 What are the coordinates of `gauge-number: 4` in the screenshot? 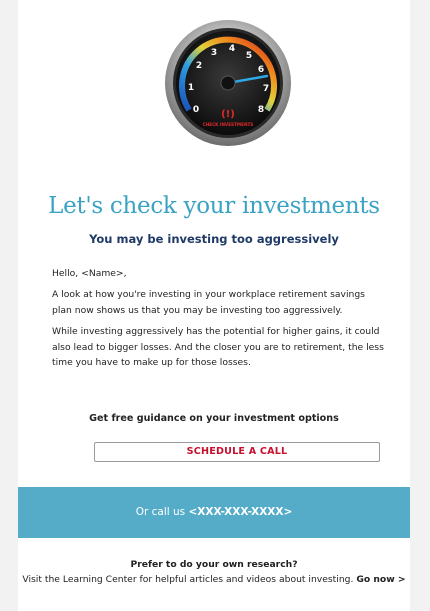 It's located at (232, 49).